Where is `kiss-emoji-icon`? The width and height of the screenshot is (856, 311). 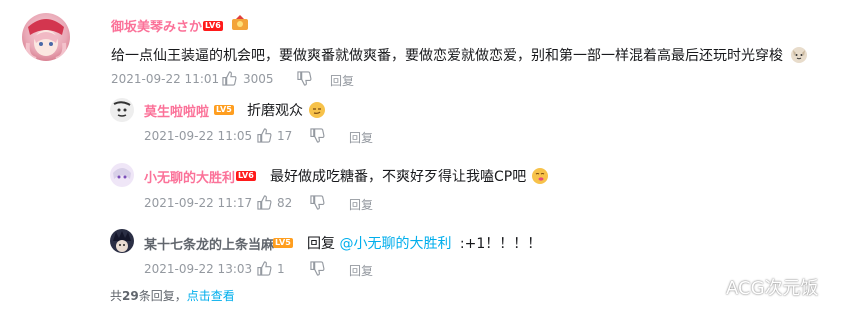
kiss-emoji-icon is located at coordinates (539, 176).